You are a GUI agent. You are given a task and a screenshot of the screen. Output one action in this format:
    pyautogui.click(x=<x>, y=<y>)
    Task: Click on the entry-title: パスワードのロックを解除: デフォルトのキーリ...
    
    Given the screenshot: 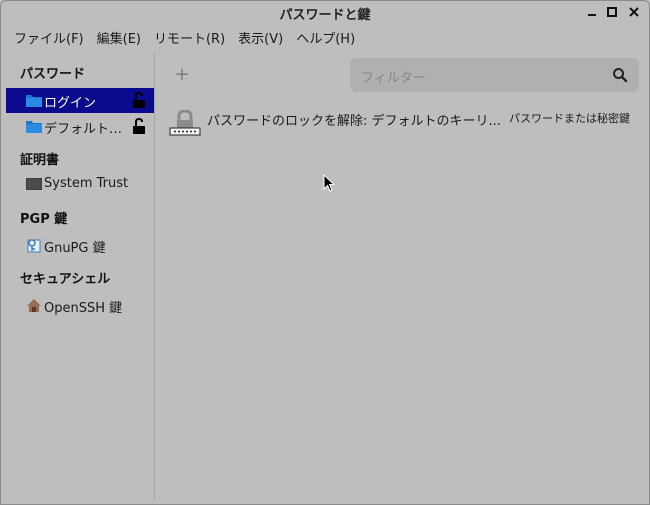 What is the action you would take?
    pyautogui.click(x=354, y=121)
    